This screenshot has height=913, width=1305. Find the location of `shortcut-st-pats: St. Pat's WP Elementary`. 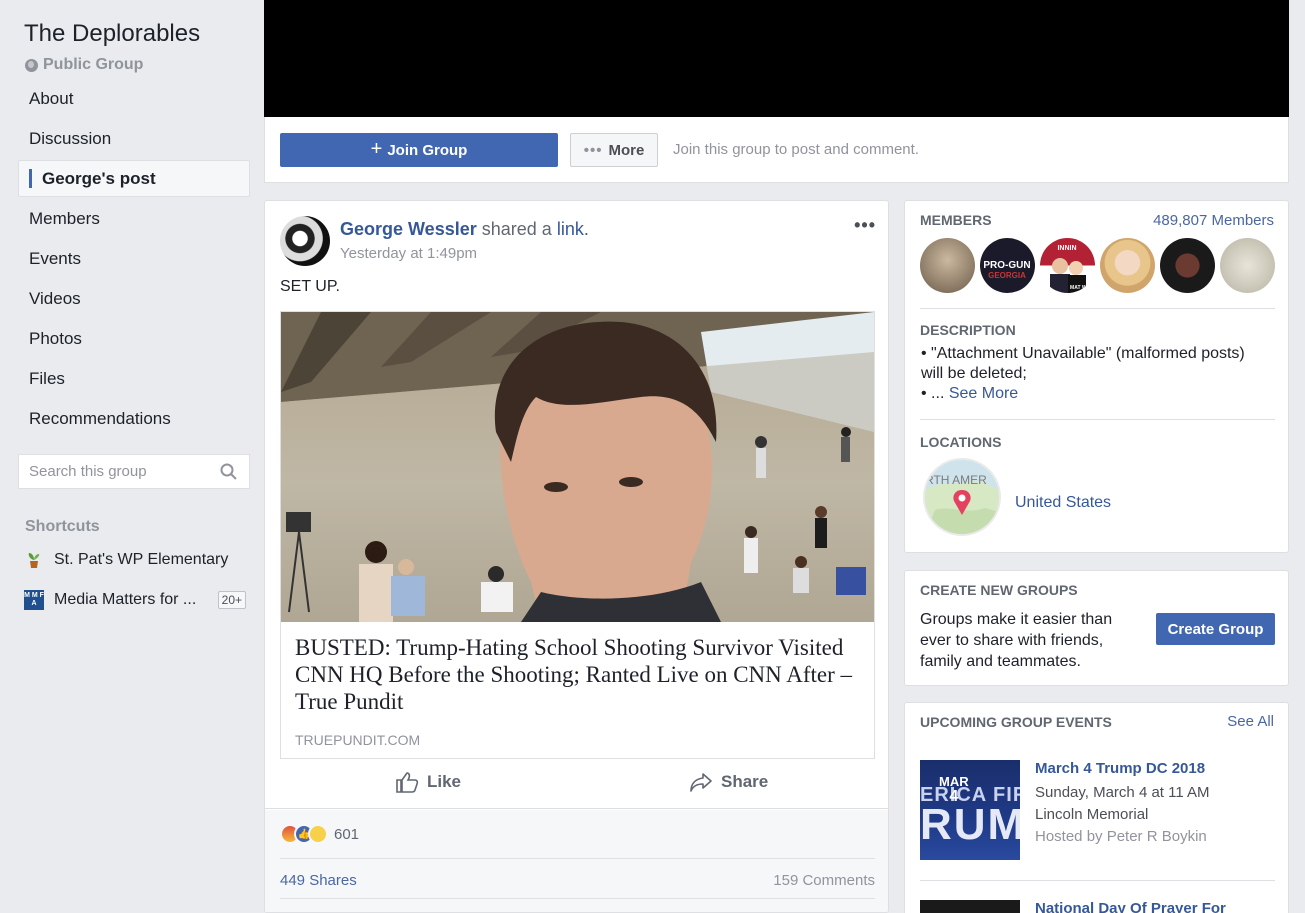

shortcut-st-pats: St. Pat's WP Elementary is located at coordinates (135, 560).